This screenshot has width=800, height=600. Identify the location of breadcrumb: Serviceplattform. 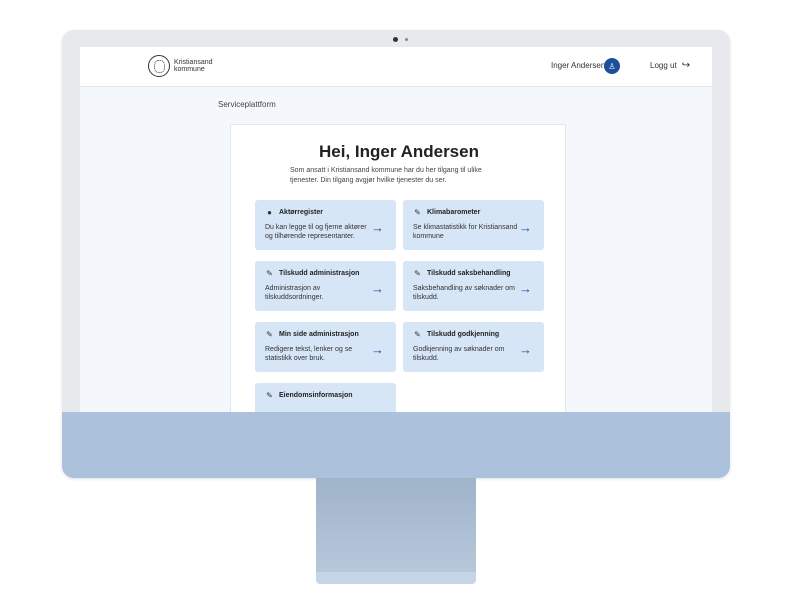
(247, 104).